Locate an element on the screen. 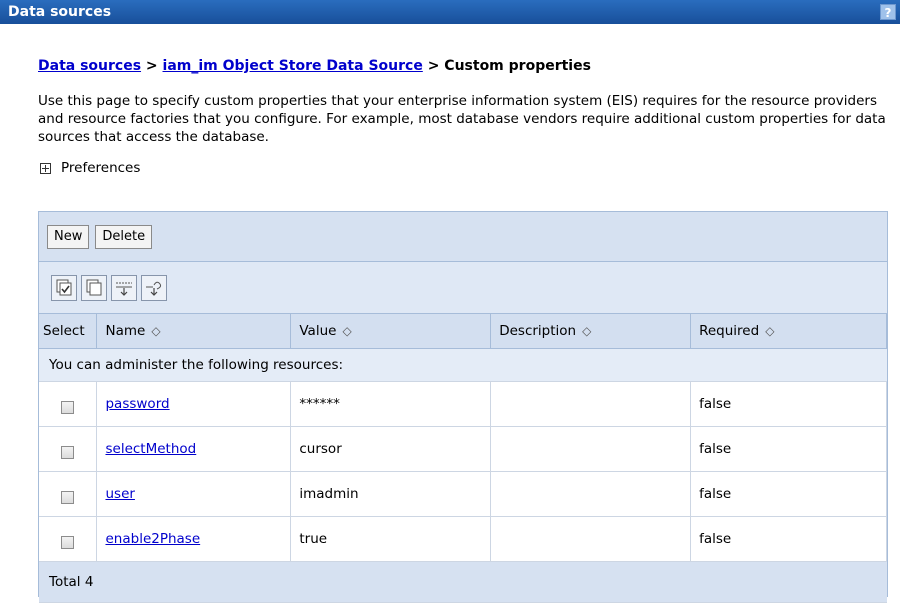 This screenshot has width=900, height=603. breadcrumb-current: Custom properties is located at coordinates (517, 66).